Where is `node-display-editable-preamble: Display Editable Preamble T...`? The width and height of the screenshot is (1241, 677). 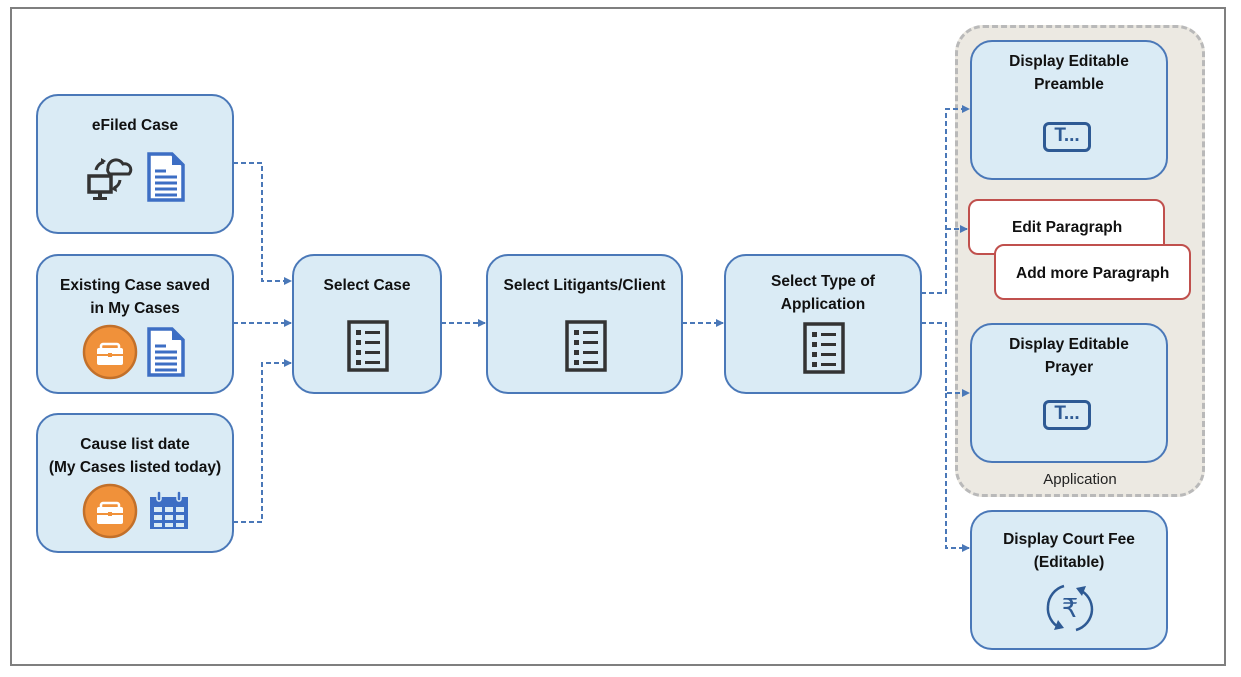
node-display-editable-preamble: Display Editable Preamble T... is located at coordinates (1069, 110).